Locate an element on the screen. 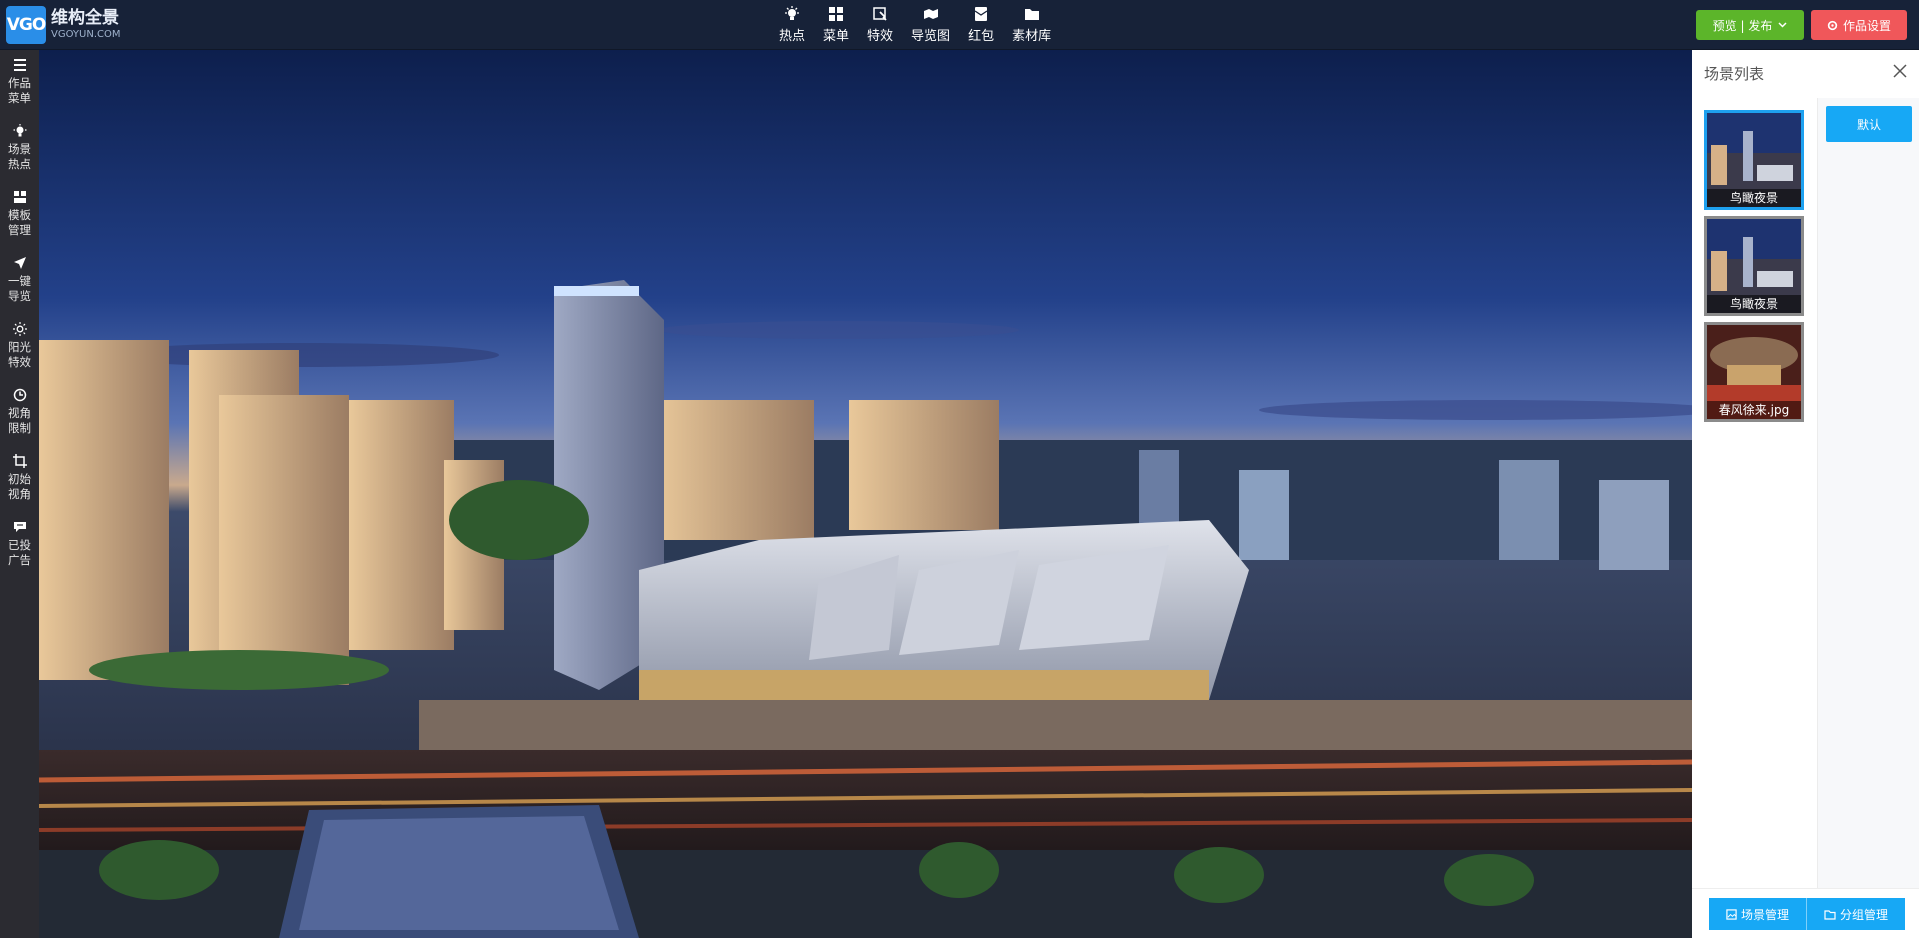  scene-caption: 春风徐来.jpg is located at coordinates (1754, 410).